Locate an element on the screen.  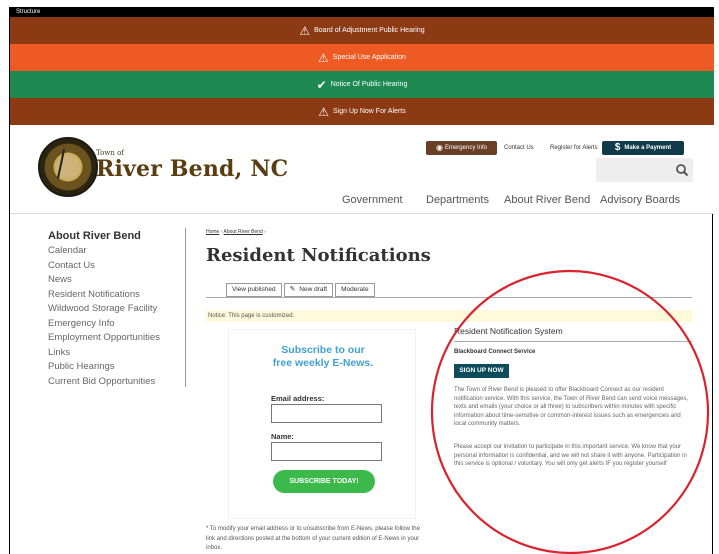
emergency-info-label: Emergency Info is located at coordinates (465, 148).